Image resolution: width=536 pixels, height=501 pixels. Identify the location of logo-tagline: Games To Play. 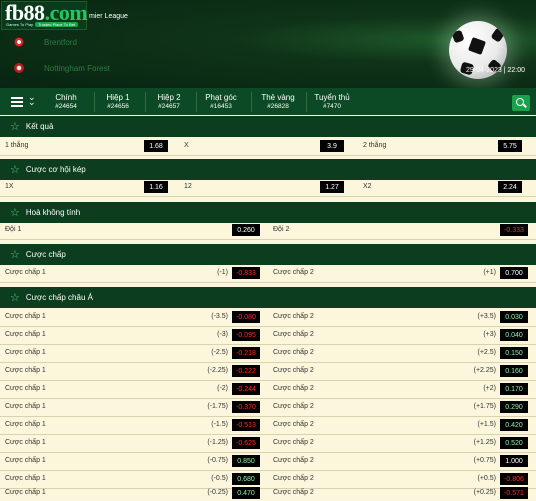
(20, 24).